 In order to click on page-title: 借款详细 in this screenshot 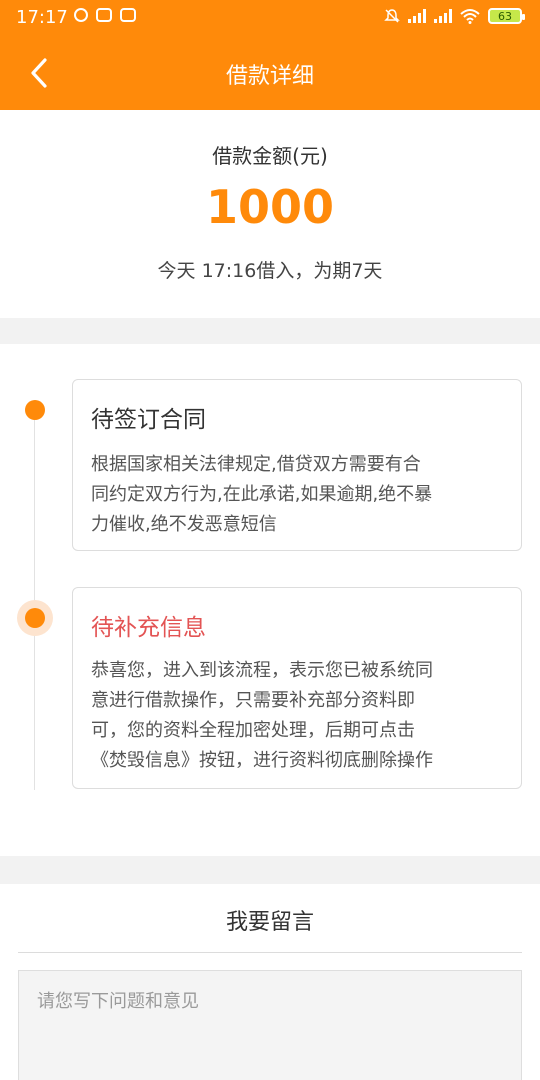, I will do `click(269, 76)`.